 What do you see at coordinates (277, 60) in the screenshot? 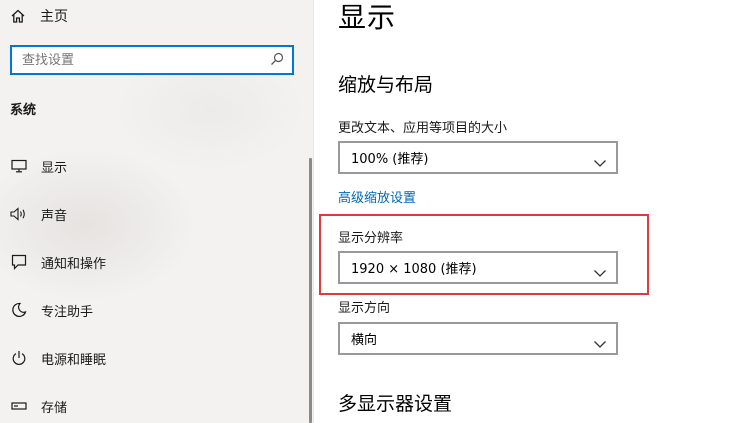
I see `search-icon` at bounding box center [277, 60].